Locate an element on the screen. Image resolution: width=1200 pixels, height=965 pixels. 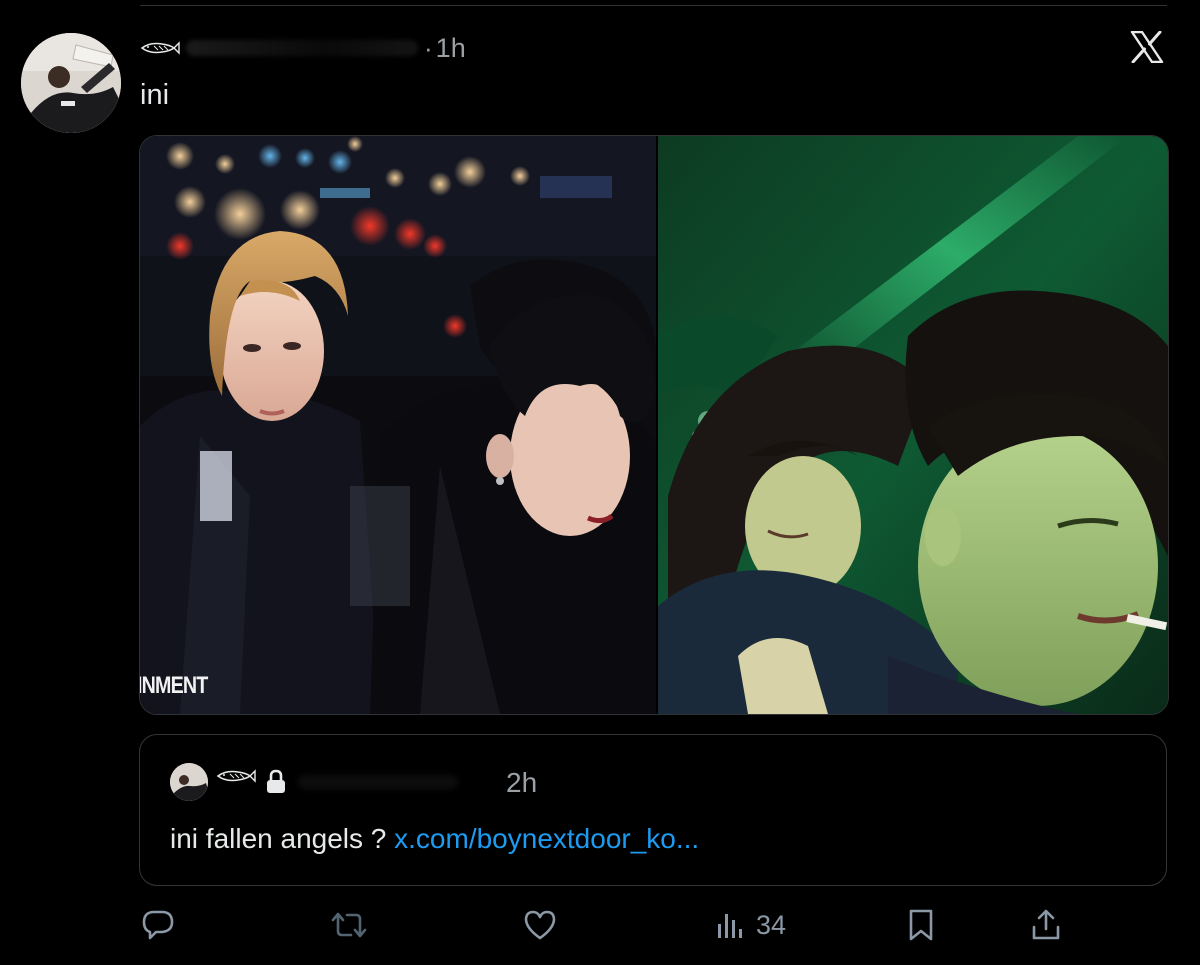
bookmark-button is located at coordinates (921, 925).